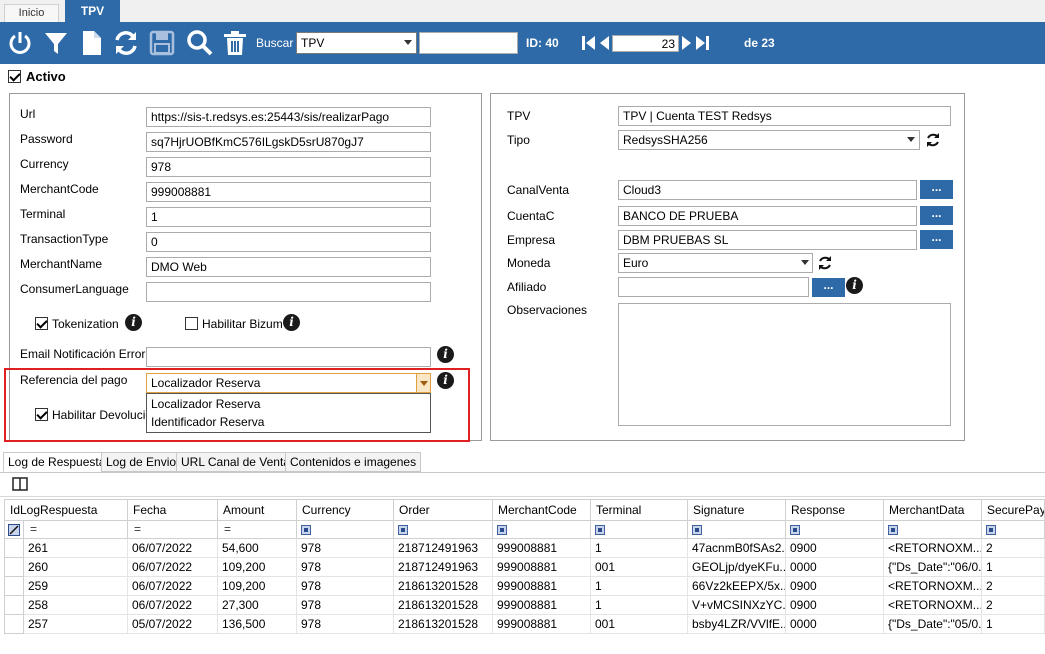  What do you see at coordinates (288, 292) in the screenshot?
I see `consumerlanguage-field` at bounding box center [288, 292].